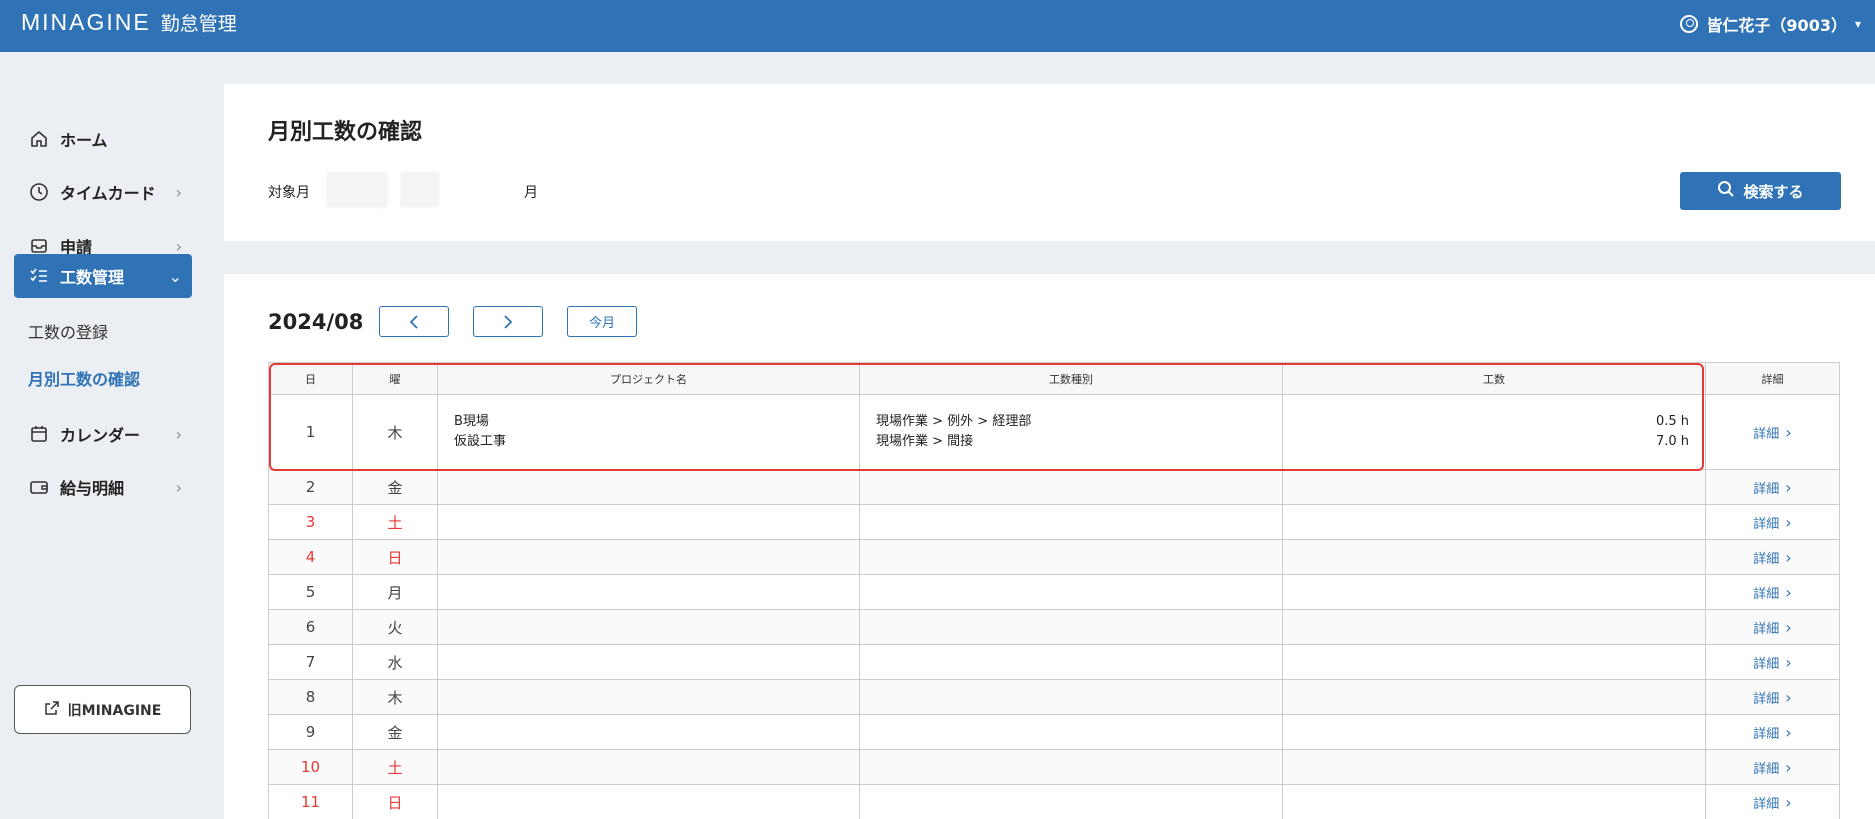 Image resolution: width=1875 pixels, height=819 pixels. I want to click on prev-month-button, so click(414, 321).